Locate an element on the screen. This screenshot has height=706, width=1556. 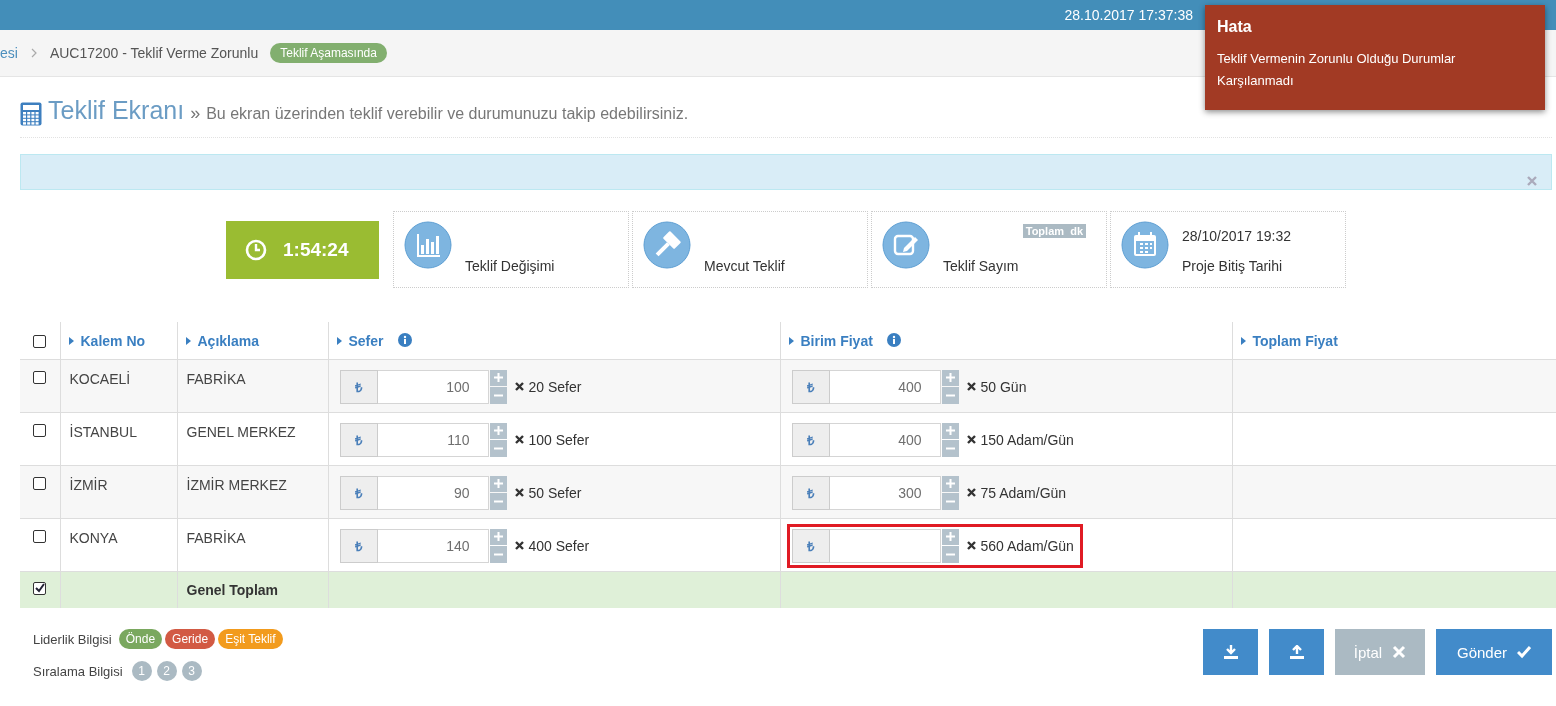
calculator-icon is located at coordinates (31, 113).